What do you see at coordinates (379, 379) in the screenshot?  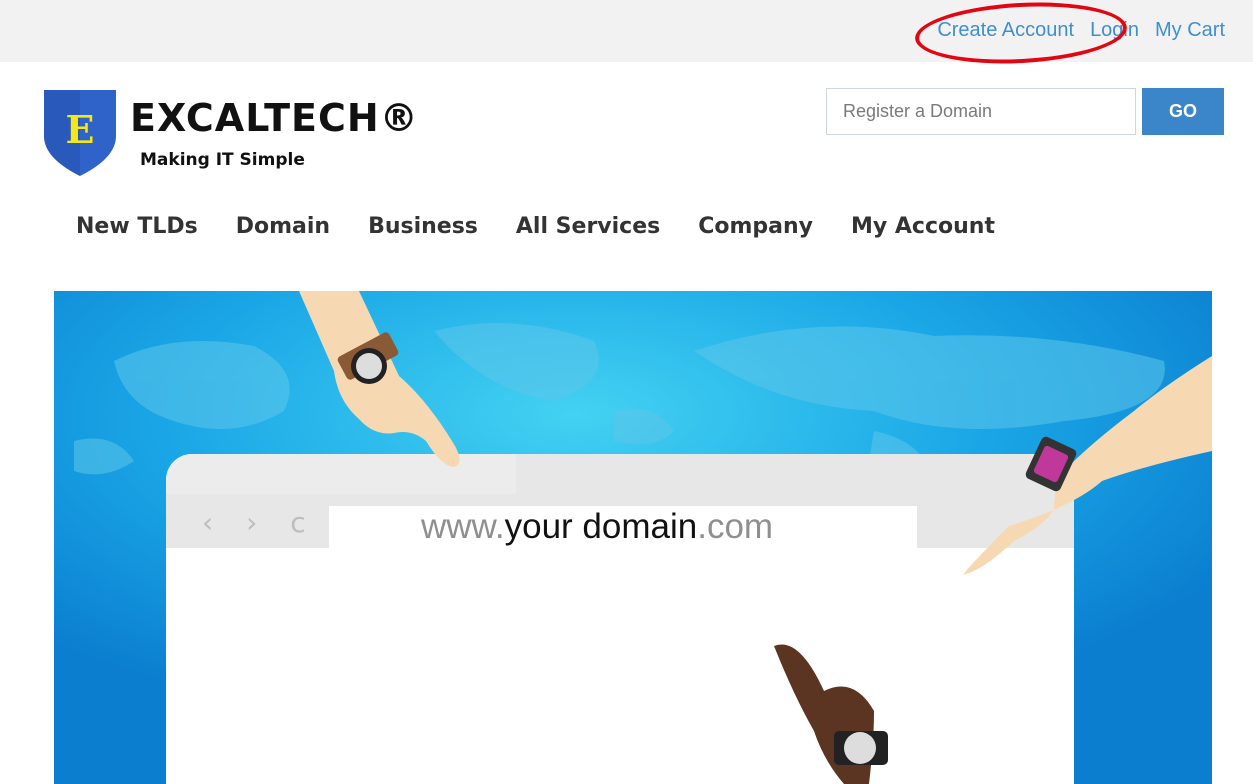 I see `left-hand-icon` at bounding box center [379, 379].